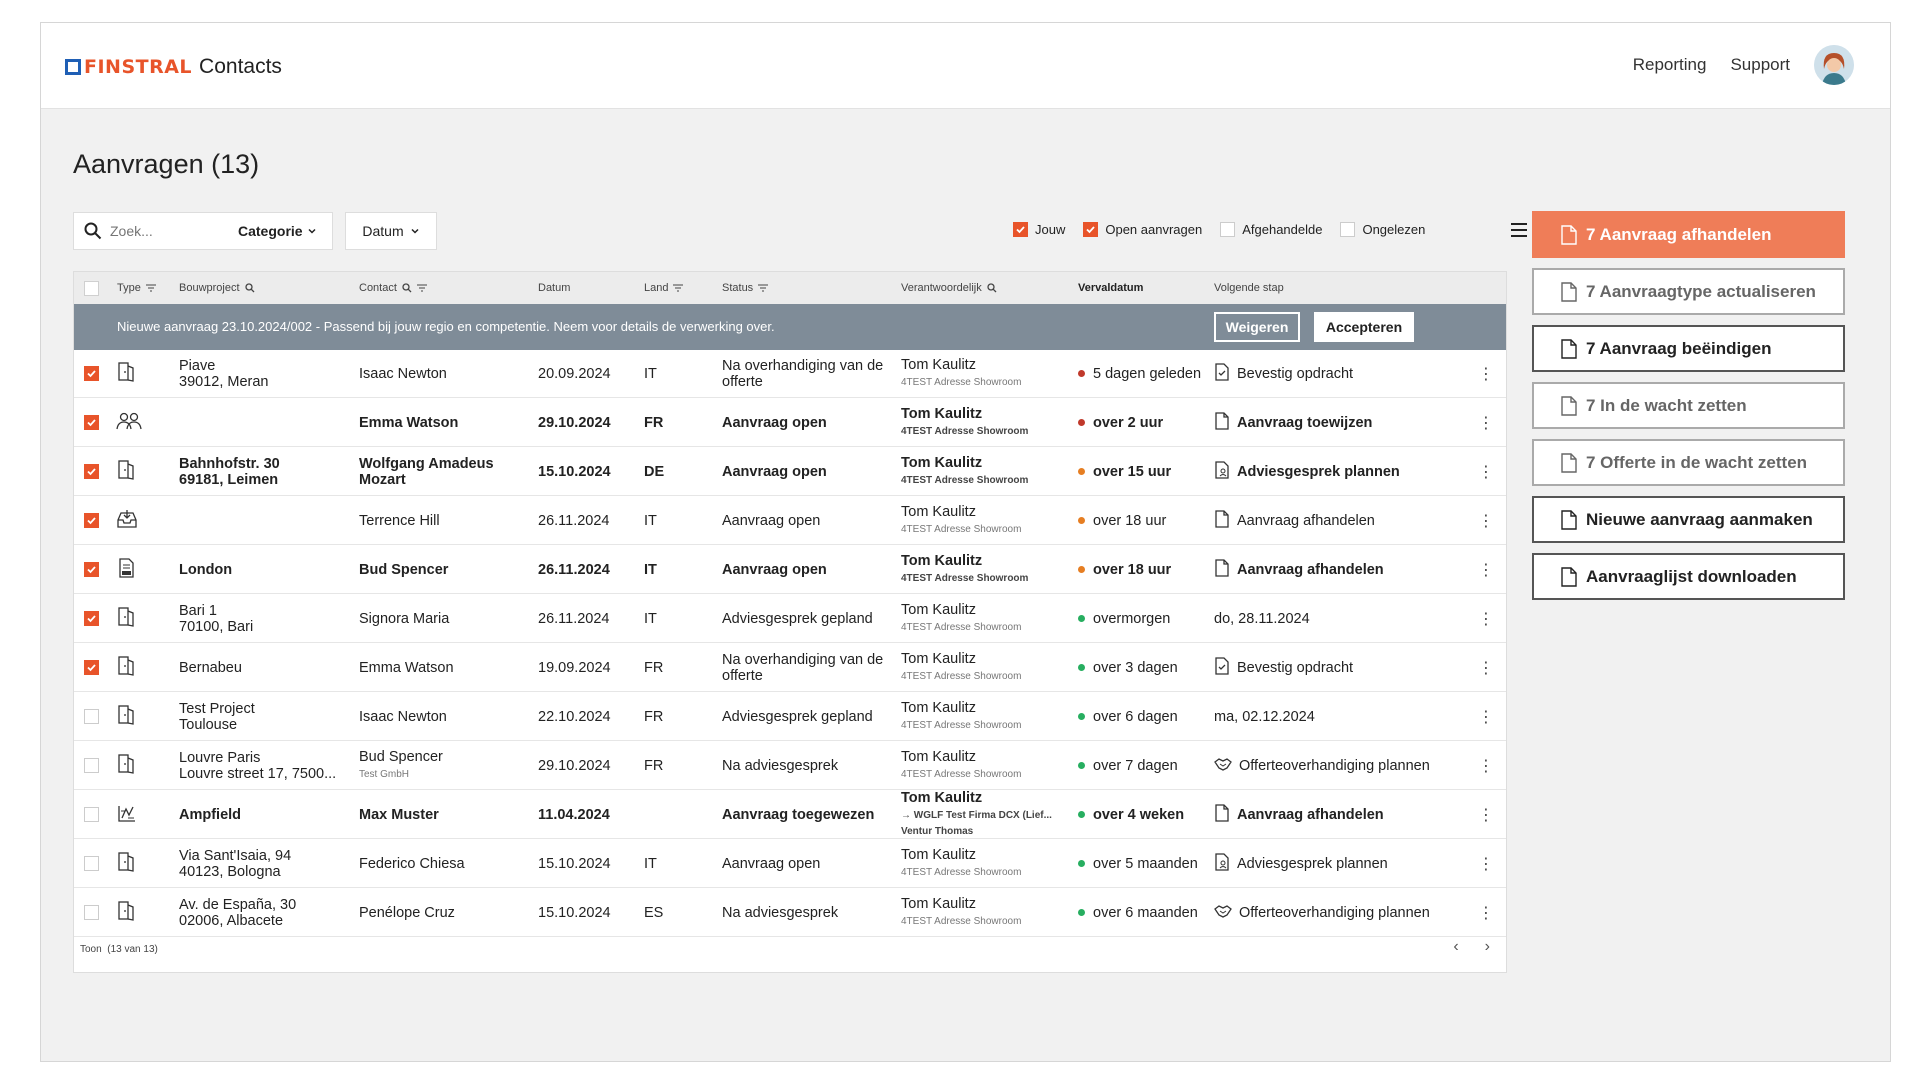 The height and width of the screenshot is (1080, 1920). What do you see at coordinates (1487, 947) in the screenshot?
I see `chevron-right-icon: ›` at bounding box center [1487, 947].